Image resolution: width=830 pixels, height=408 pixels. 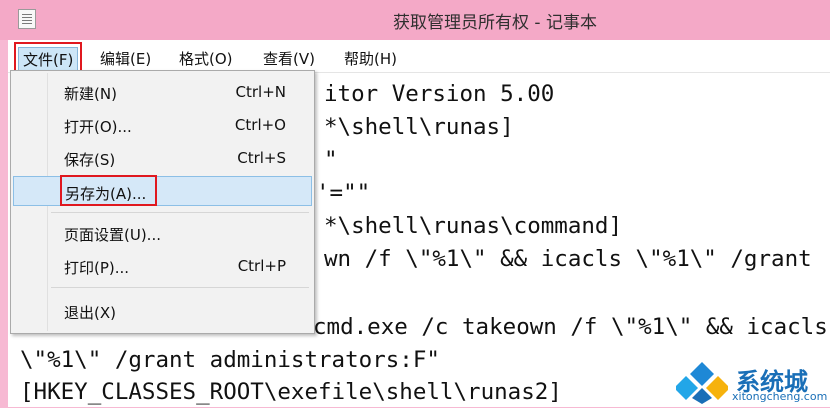 I want to click on menu-item-shortcut: Ctrl+O, so click(x=260, y=125).